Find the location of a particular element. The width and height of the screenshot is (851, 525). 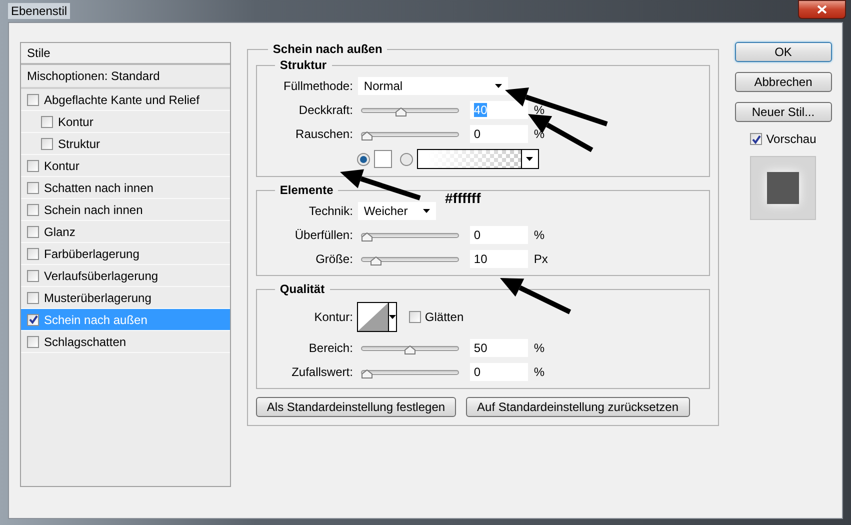

annotation-text: #ffffff is located at coordinates (463, 198).